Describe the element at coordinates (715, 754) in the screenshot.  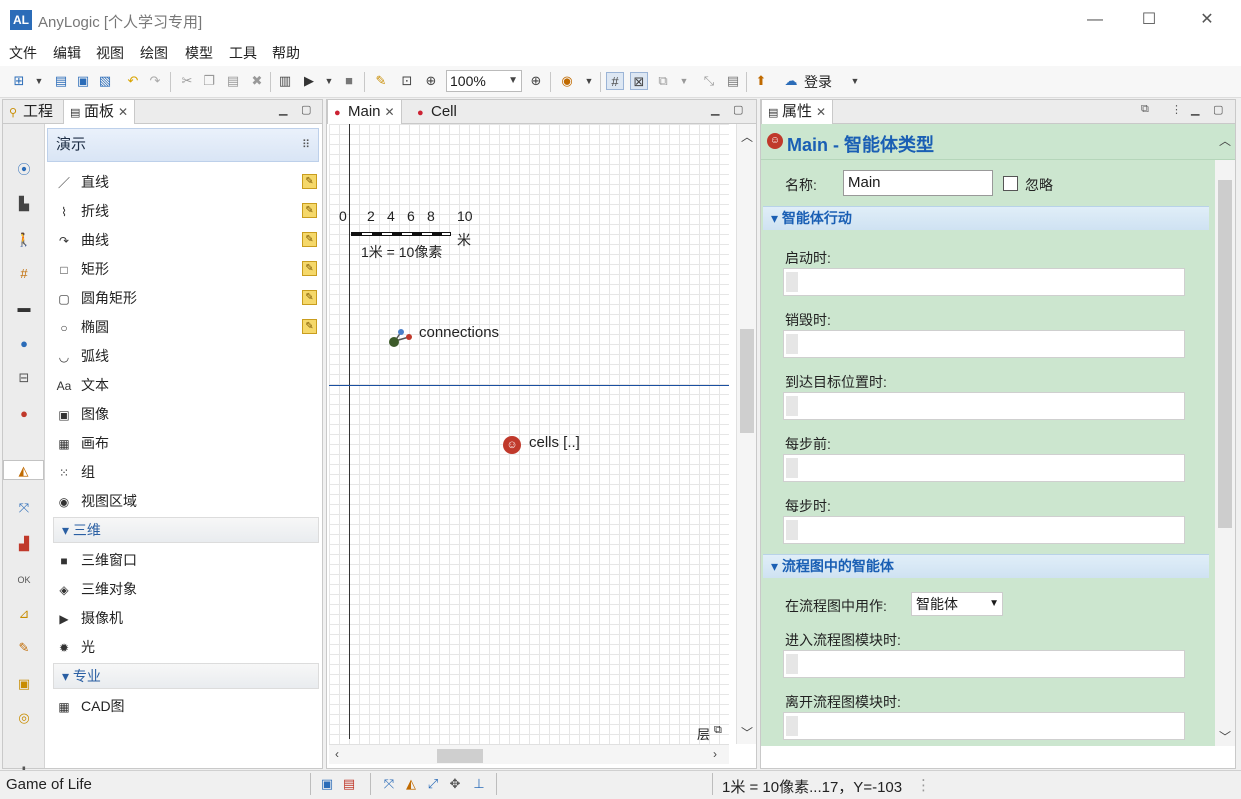
I see `chevron-right-icon: ›` at that location.